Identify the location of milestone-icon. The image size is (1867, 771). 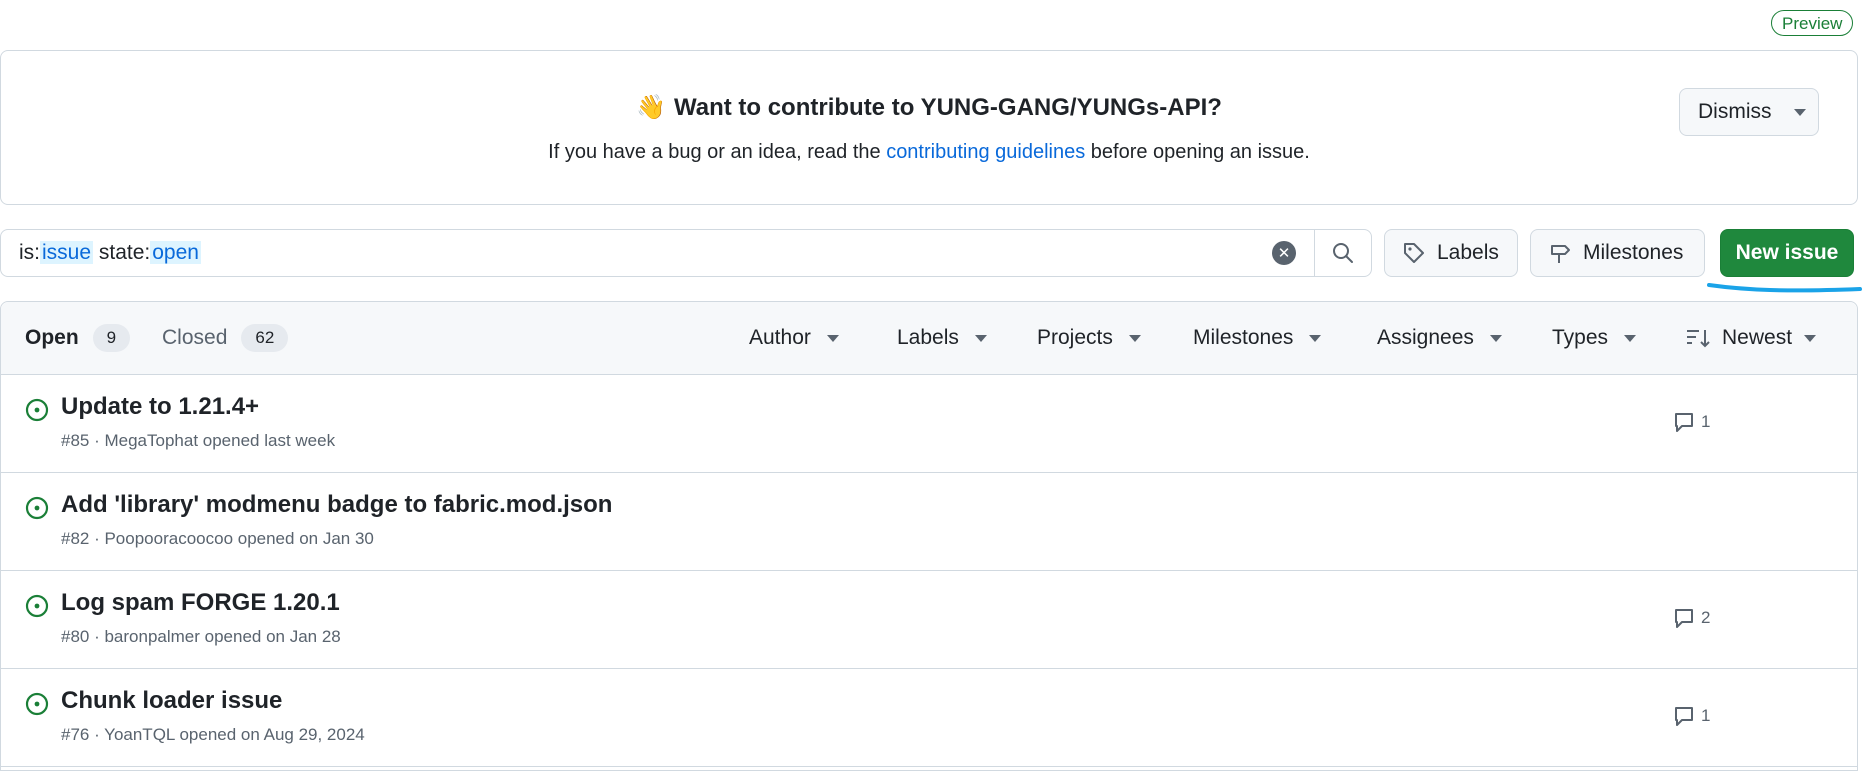
(1560, 254).